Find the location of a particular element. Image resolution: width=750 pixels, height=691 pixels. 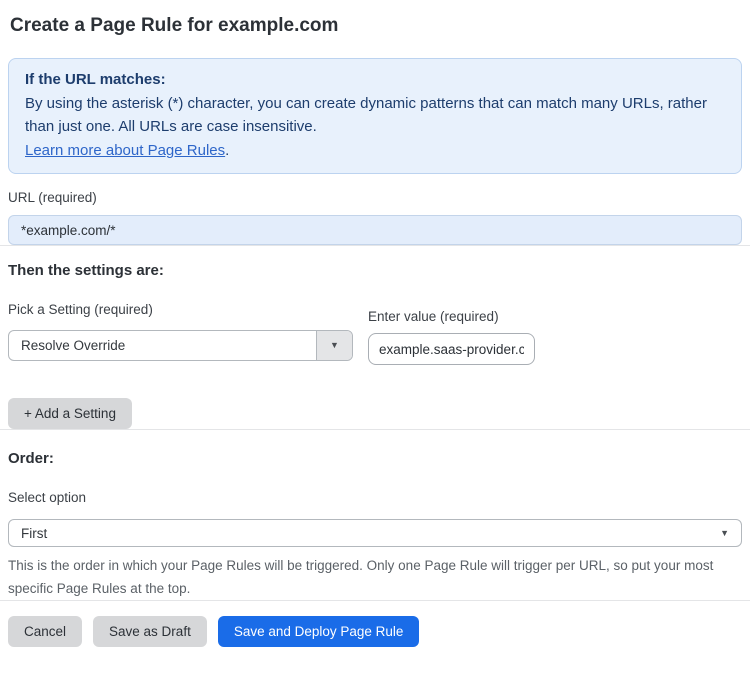

page-title: Create a Page Rule for example.com is located at coordinates (174, 25).